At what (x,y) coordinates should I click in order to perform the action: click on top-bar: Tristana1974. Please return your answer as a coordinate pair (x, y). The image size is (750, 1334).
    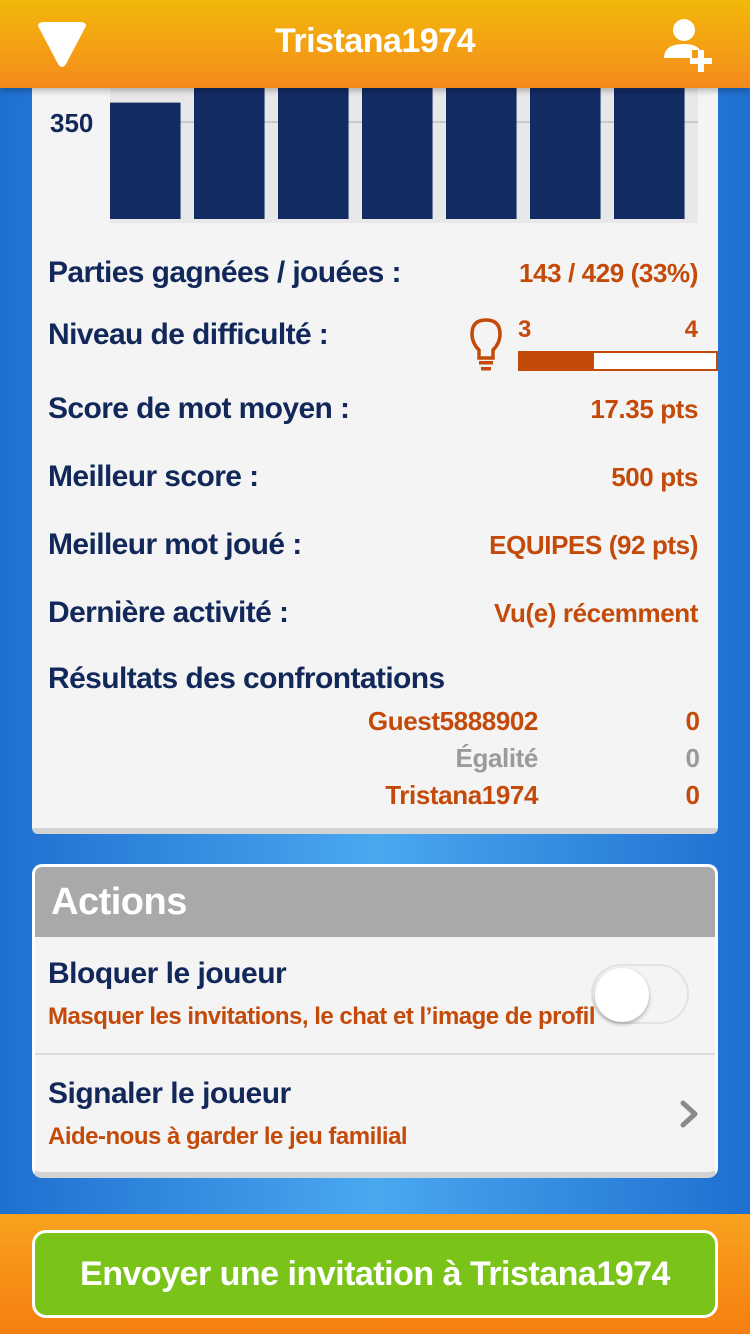
    Looking at the image, I should click on (375, 44).